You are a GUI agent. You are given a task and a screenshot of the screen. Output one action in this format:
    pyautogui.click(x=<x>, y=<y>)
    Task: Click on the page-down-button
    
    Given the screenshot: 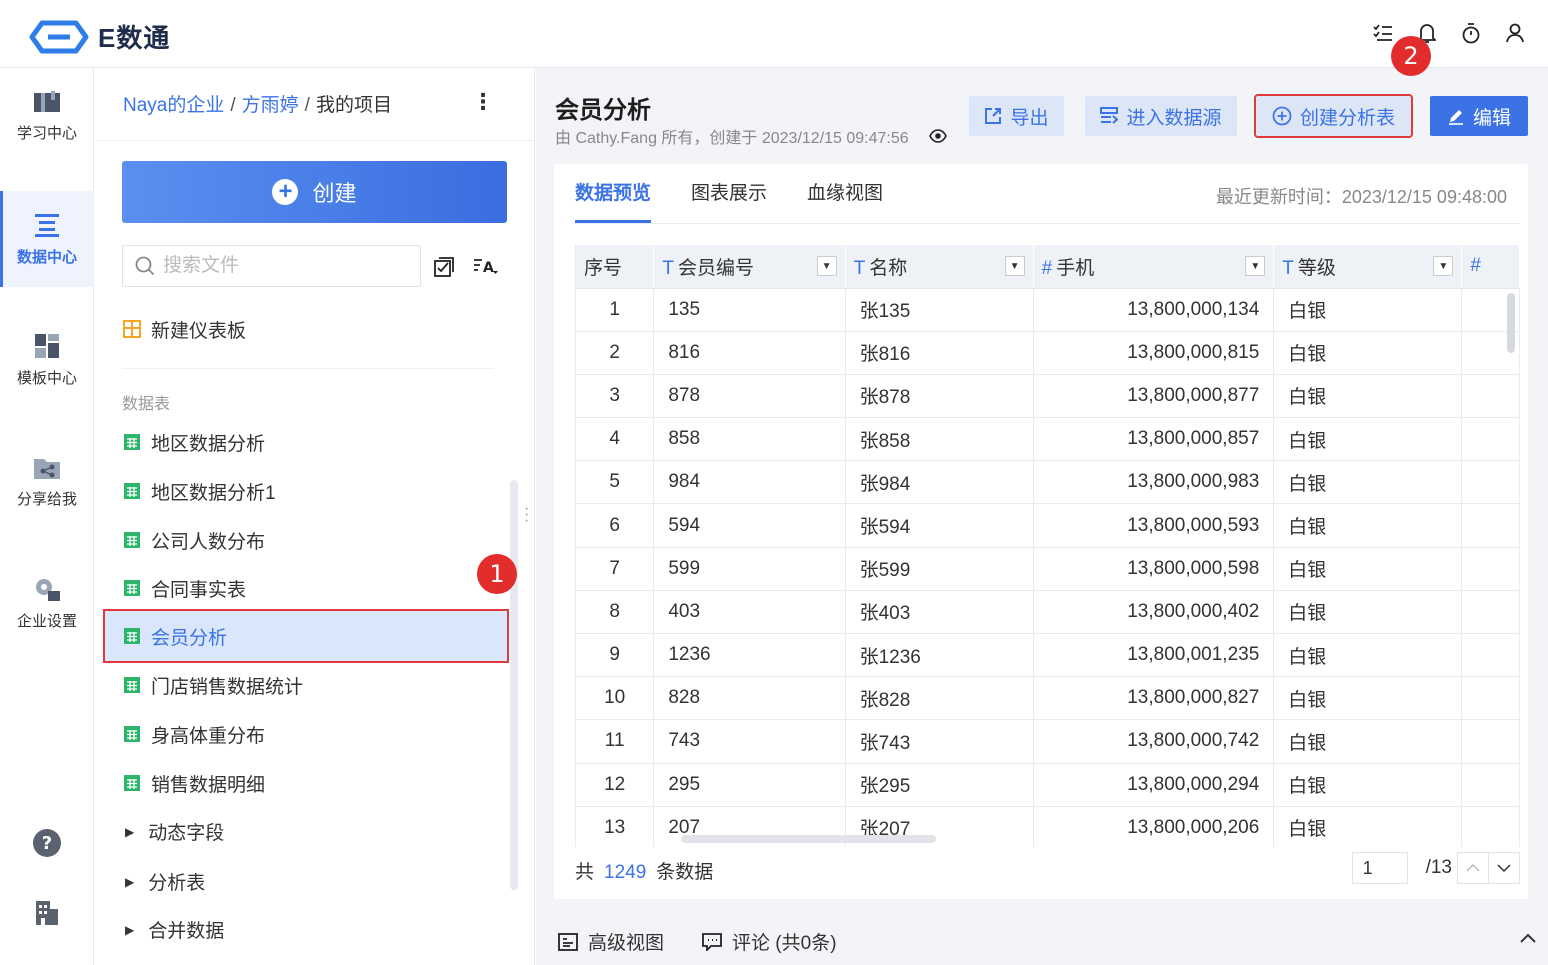 What is the action you would take?
    pyautogui.click(x=1504, y=868)
    